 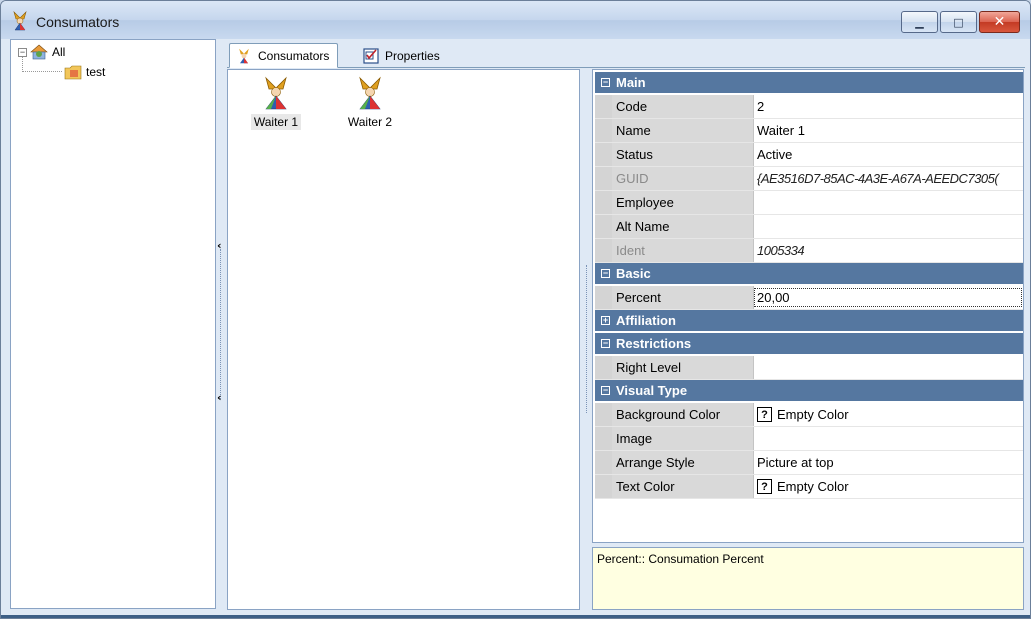 I want to click on prop-employee: Employee, so click(x=809, y=203).